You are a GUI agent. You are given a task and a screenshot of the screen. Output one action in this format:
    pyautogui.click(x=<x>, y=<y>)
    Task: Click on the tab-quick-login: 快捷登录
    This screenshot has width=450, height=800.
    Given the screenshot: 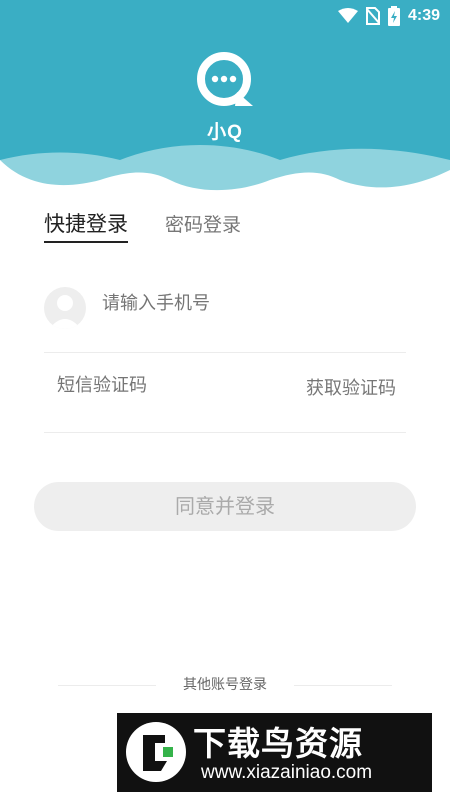 What is the action you would take?
    pyautogui.click(x=86, y=226)
    